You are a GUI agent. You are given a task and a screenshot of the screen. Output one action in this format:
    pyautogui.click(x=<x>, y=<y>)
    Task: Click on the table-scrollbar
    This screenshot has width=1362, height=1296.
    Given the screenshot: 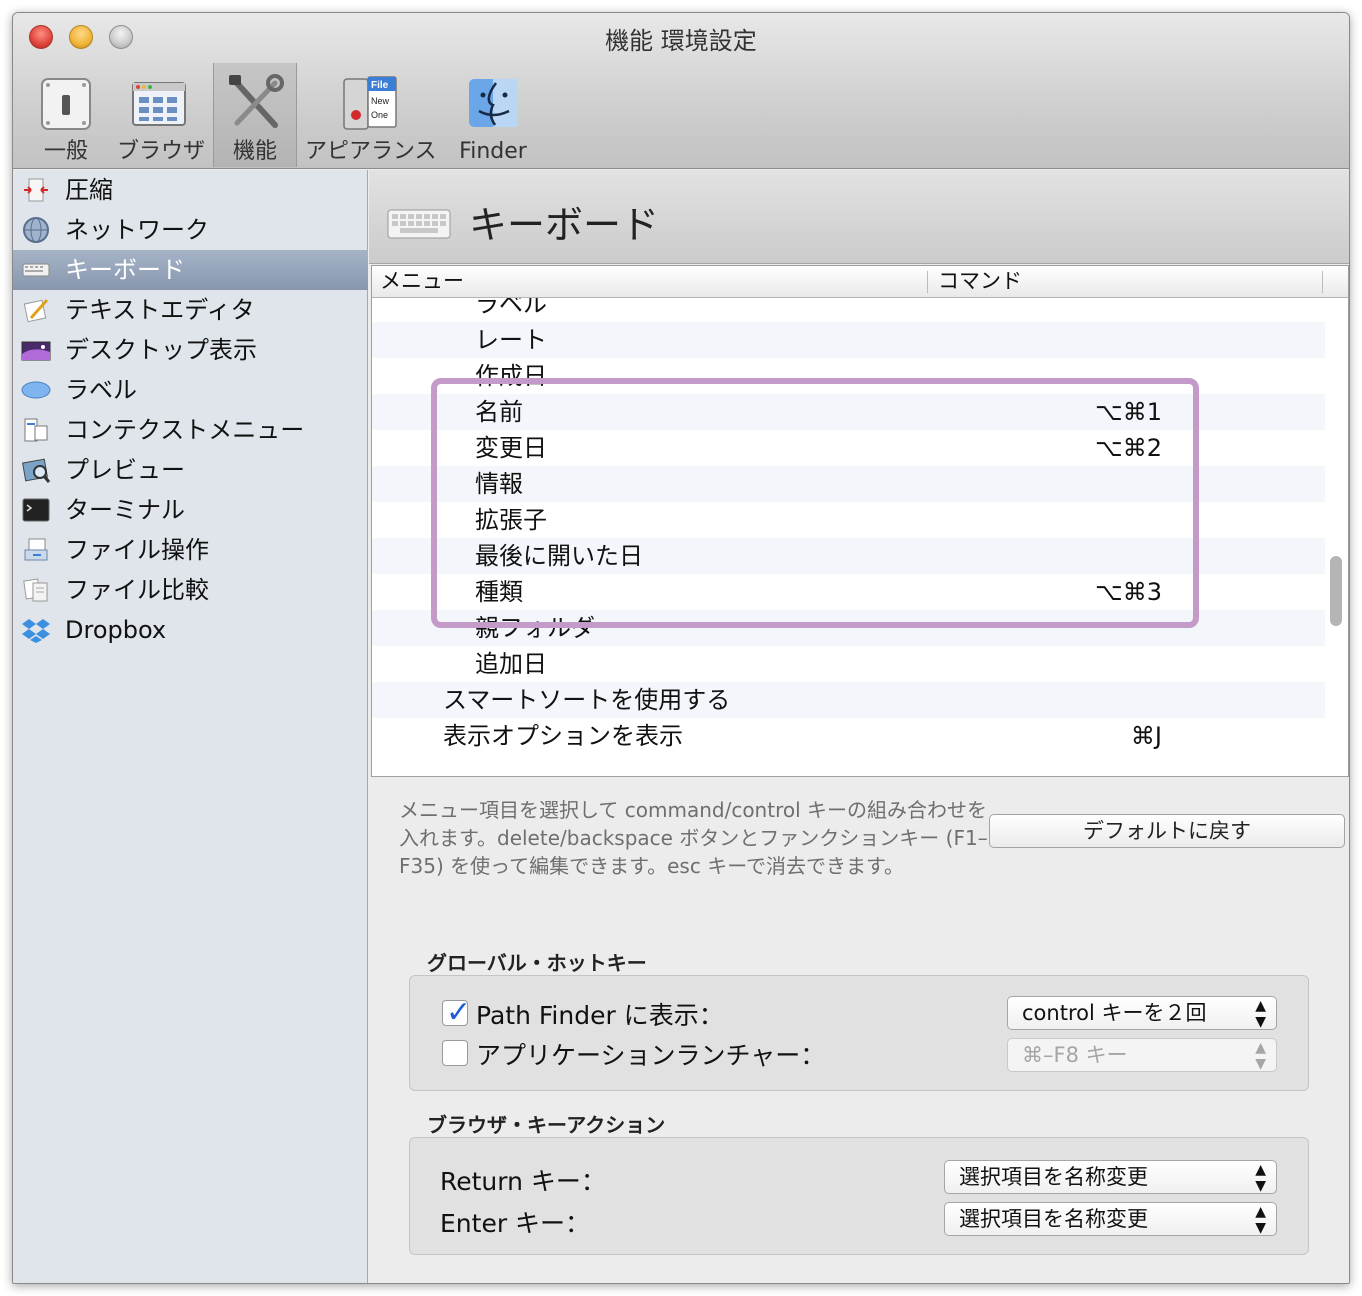 What is the action you would take?
    pyautogui.click(x=1336, y=591)
    